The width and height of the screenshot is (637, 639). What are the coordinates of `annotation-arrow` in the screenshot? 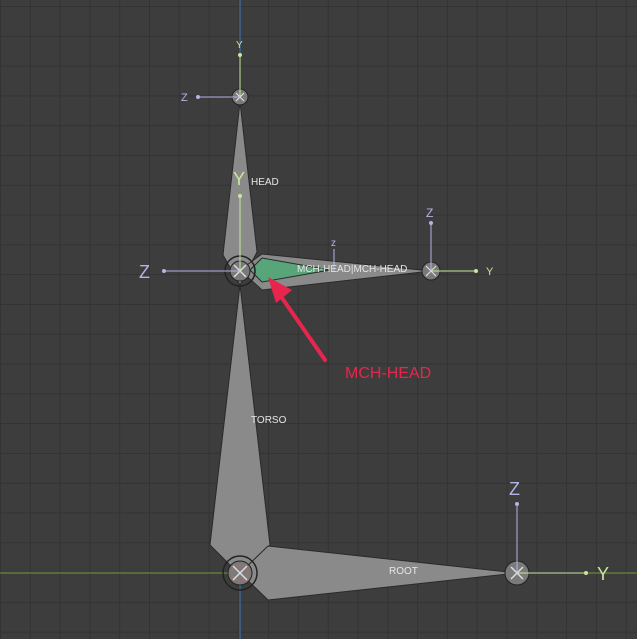 It's located at (297, 319).